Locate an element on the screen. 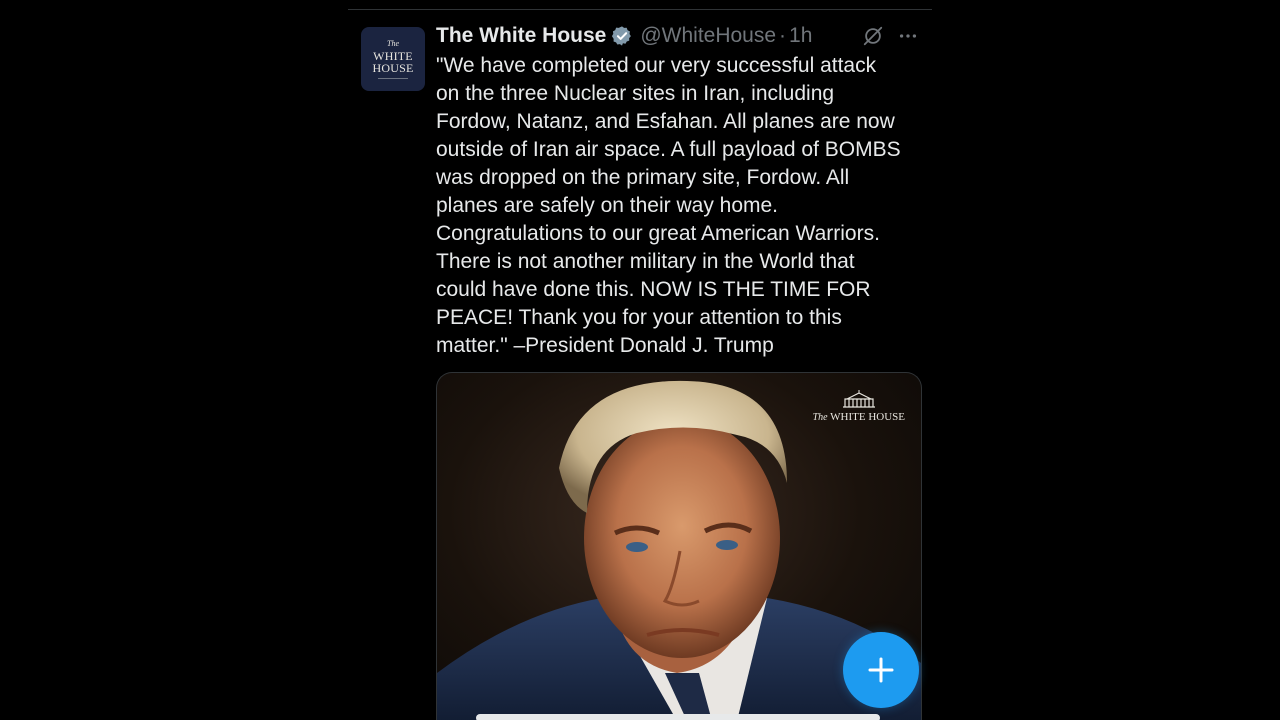 The image size is (1280, 720). avatar-text-house: HOUSE is located at coordinates (393, 67).